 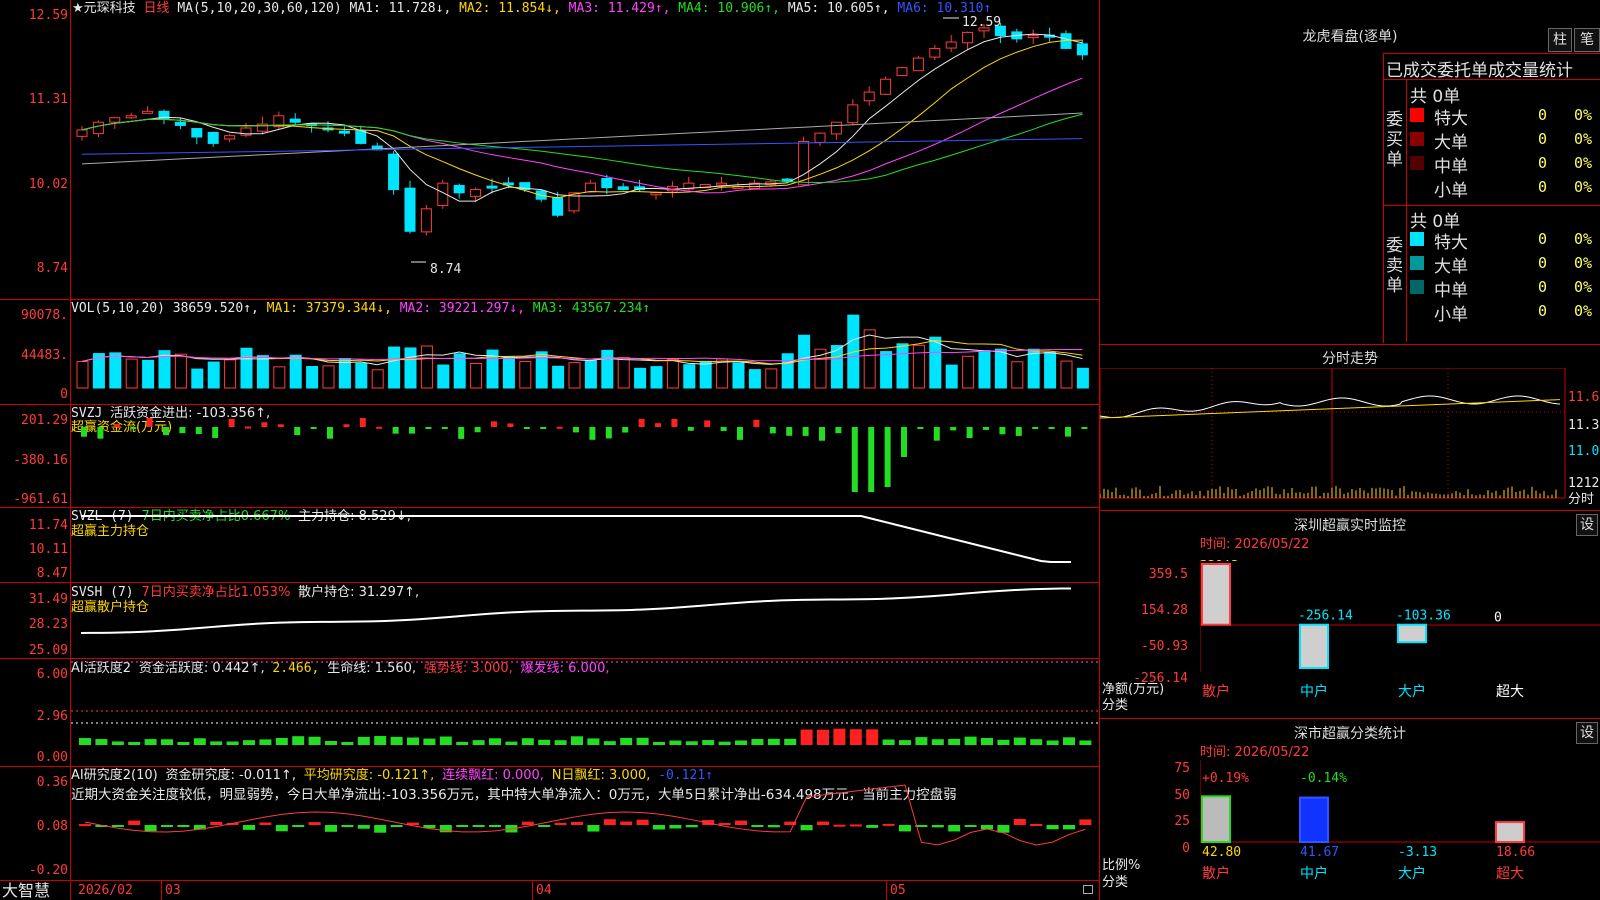 I want to click on bar-mode-button: 柱, so click(x=1560, y=40).